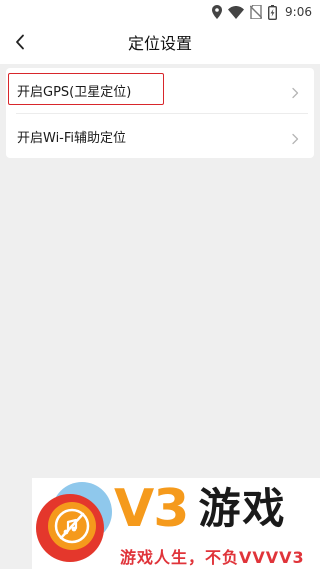 This screenshot has height=569, width=320. I want to click on chevron-left-icon, so click(20, 44).